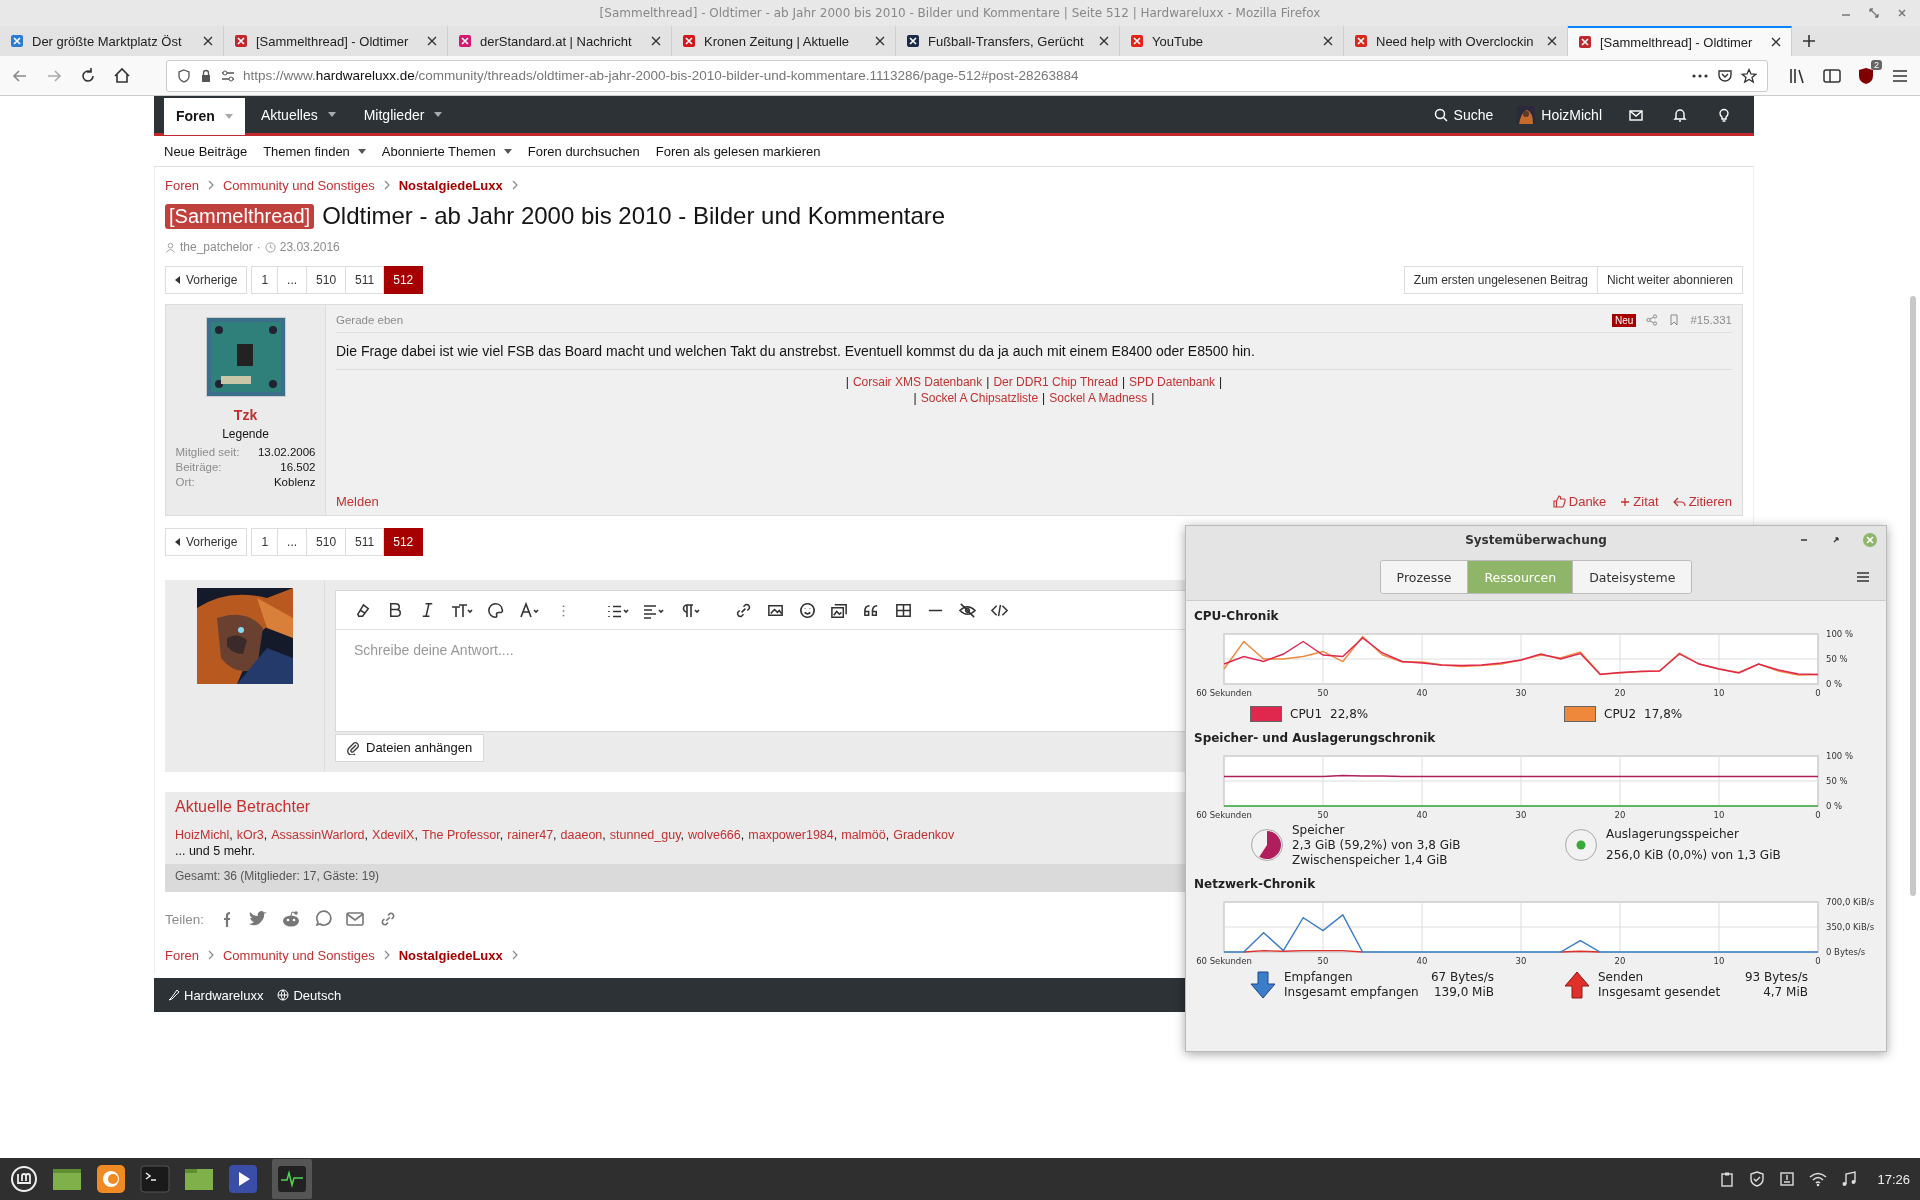 This screenshot has width=1920, height=1200. Describe the element at coordinates (1727, 1179) in the screenshot. I see `clipboard-icon` at that location.